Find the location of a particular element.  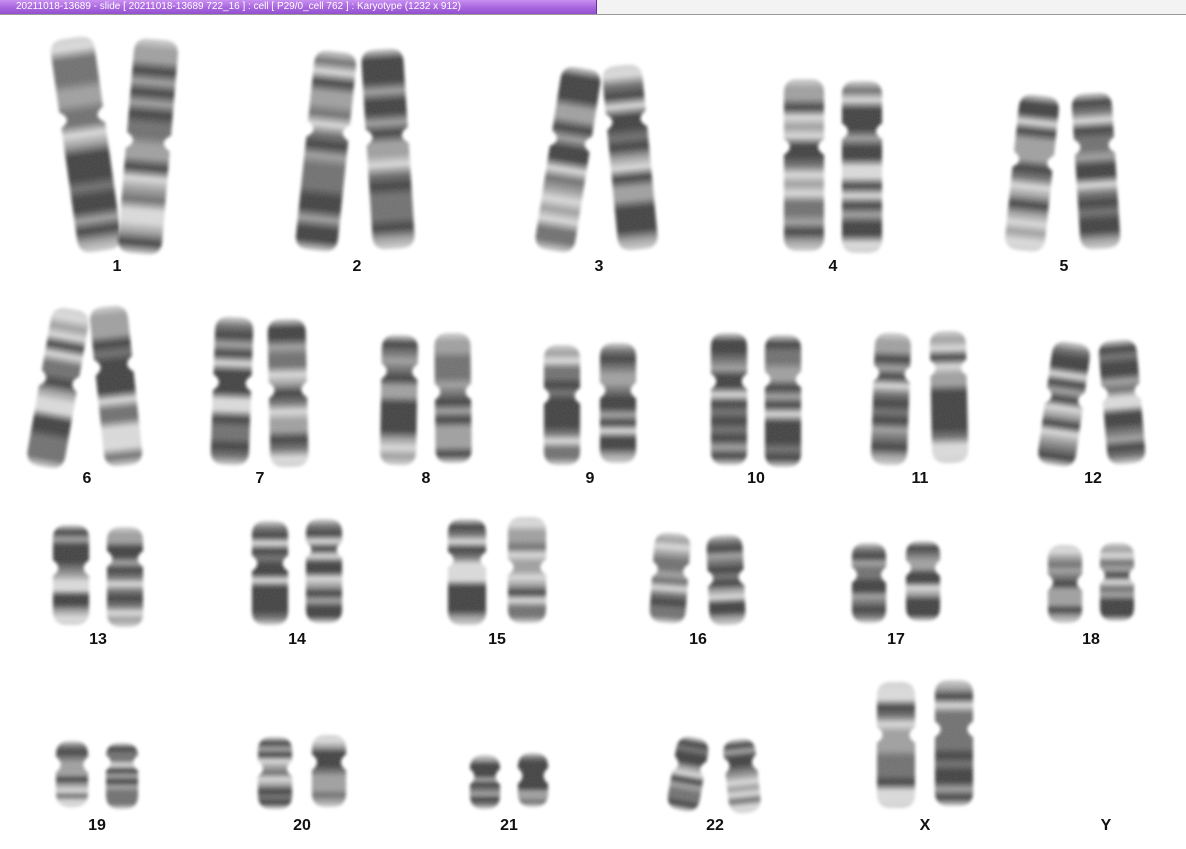

chromosome-label-15: 15 is located at coordinates (497, 639).